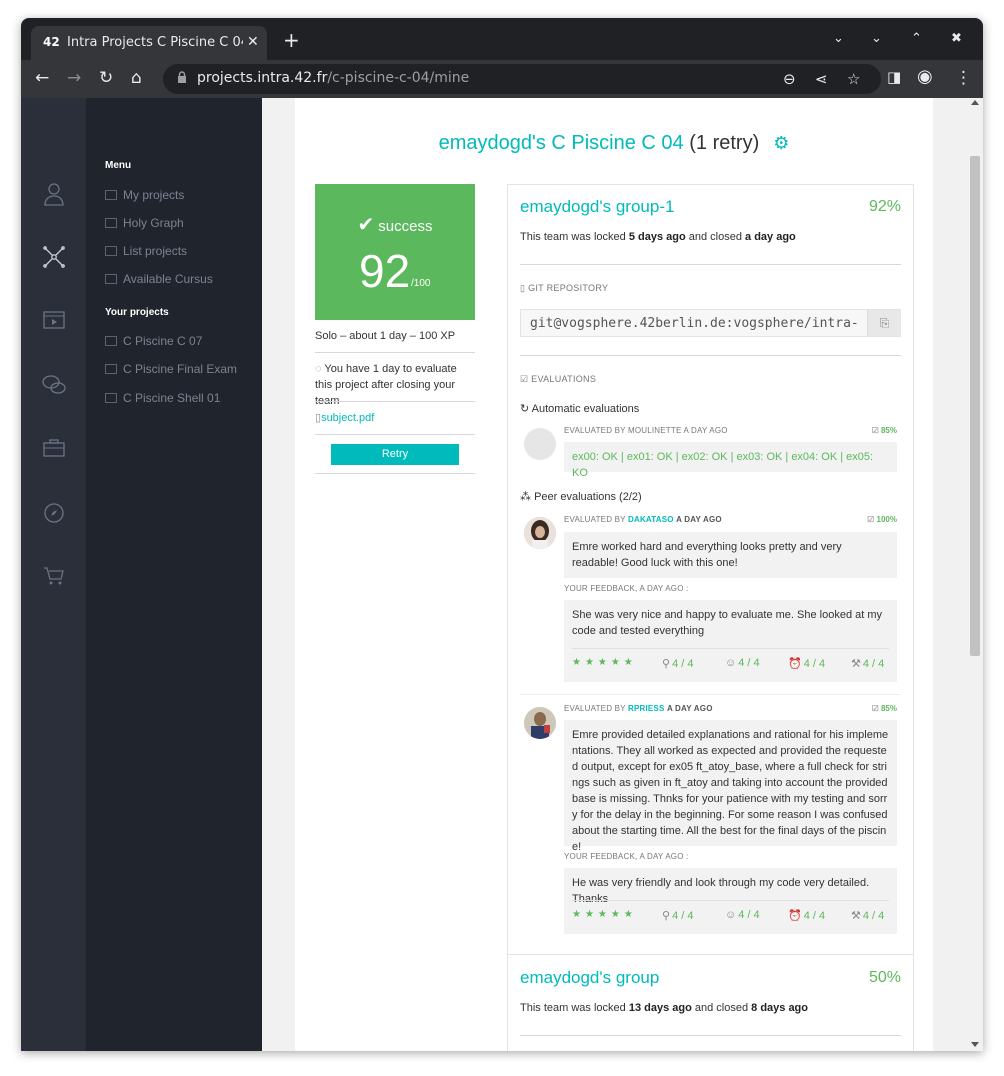 This screenshot has width=1004, height=1076. Describe the element at coordinates (853, 79) in the screenshot. I see `bookmark-star-icon: ☆` at that location.